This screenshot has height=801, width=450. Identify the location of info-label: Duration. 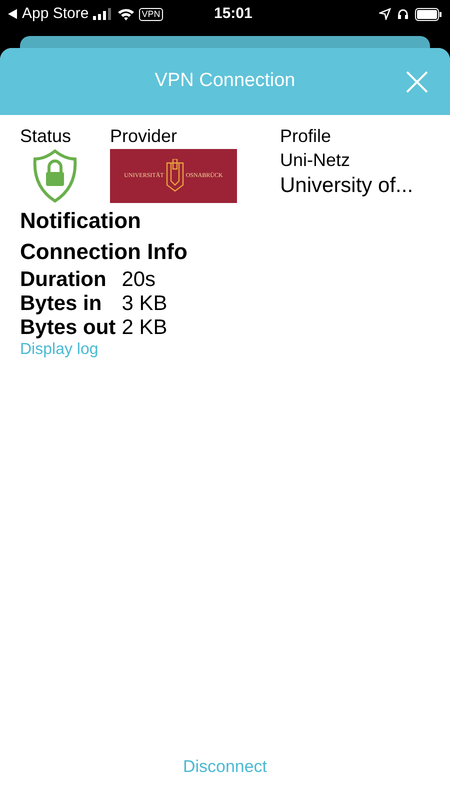
(64, 280).